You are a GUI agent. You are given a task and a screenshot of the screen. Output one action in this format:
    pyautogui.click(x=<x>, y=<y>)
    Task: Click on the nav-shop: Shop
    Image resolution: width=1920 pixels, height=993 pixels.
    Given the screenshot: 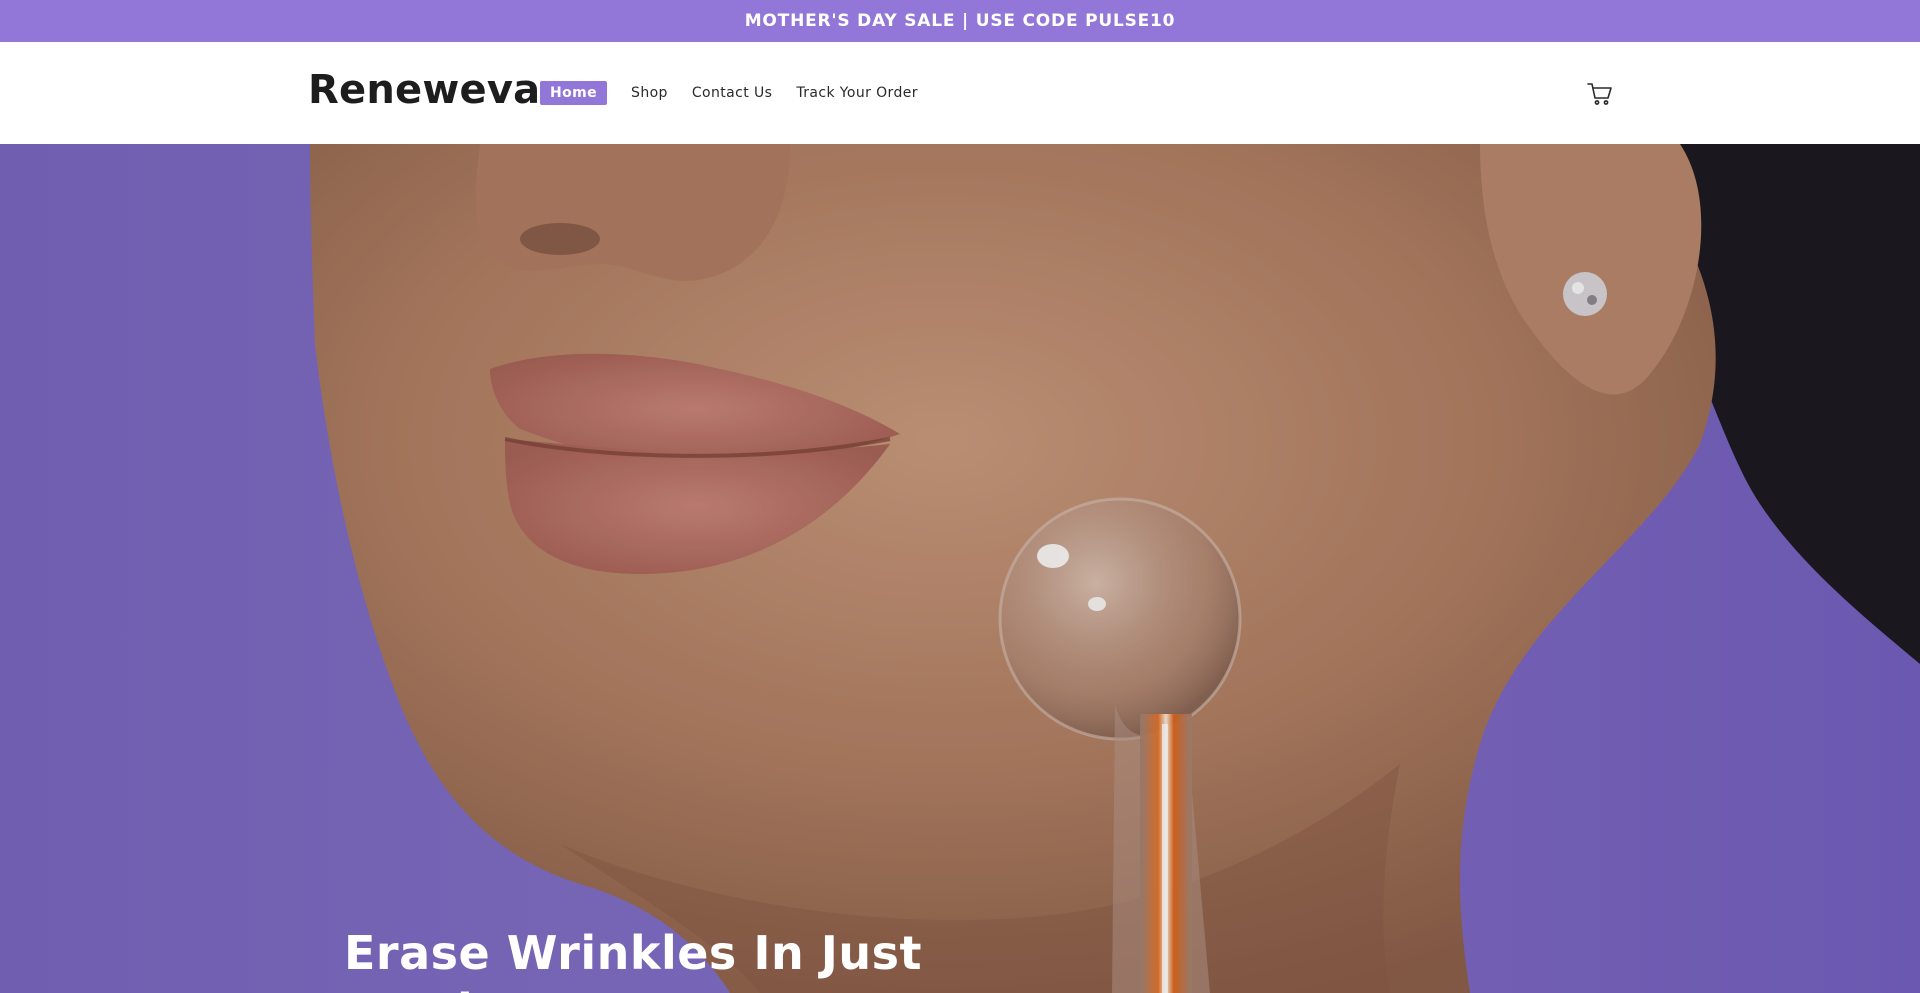 What is the action you would take?
    pyautogui.click(x=649, y=93)
    